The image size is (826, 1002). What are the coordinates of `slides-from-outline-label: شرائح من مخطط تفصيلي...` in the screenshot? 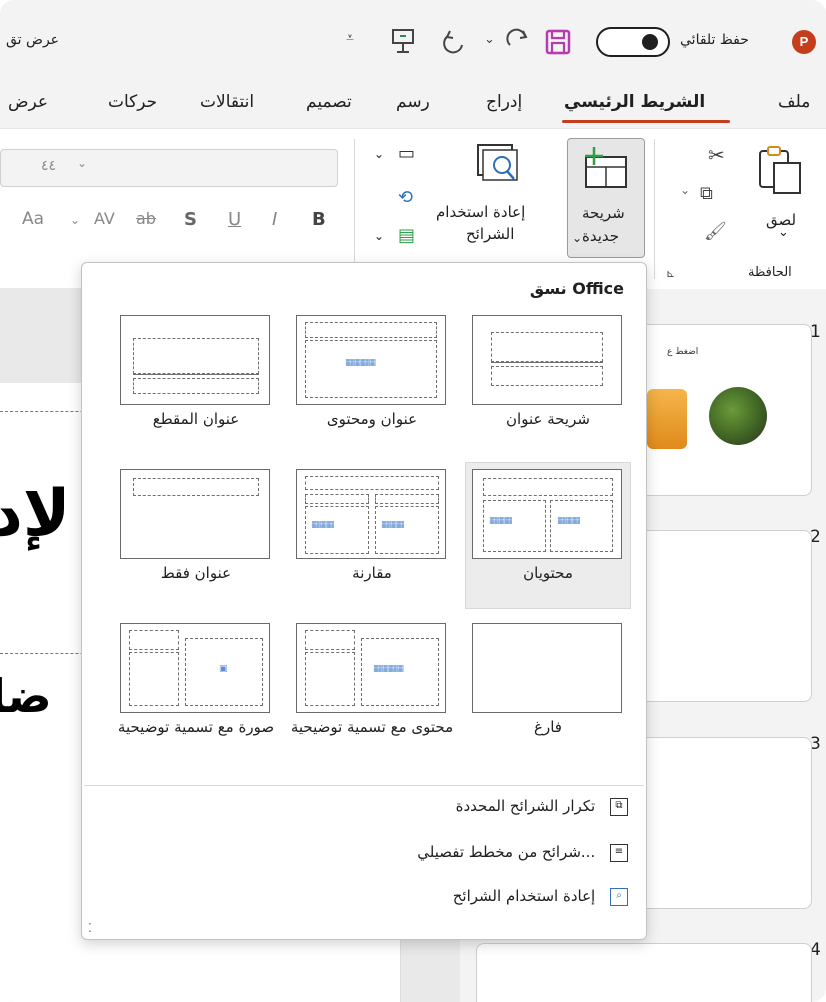 It's located at (506, 852).